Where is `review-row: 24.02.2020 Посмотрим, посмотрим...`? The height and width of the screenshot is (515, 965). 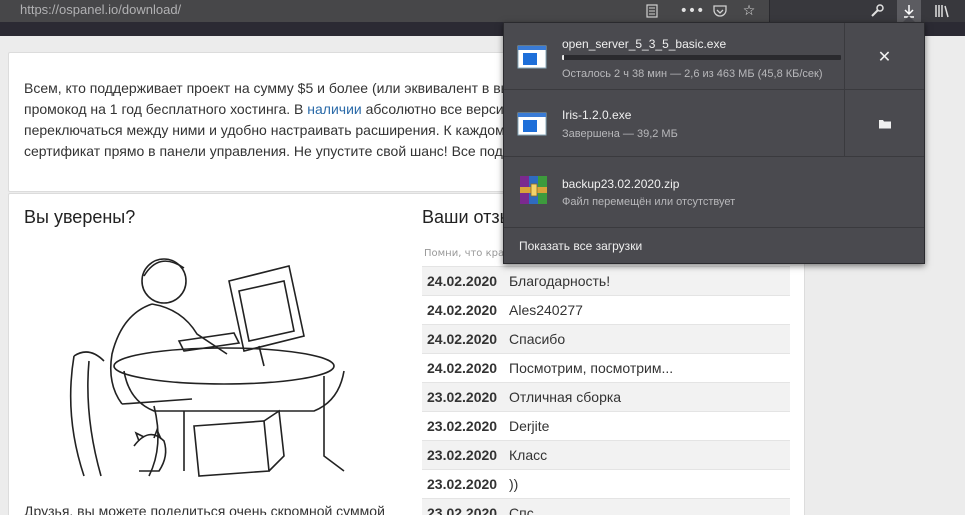 review-row: 24.02.2020 Посмотрим, посмотрим... is located at coordinates (606, 367).